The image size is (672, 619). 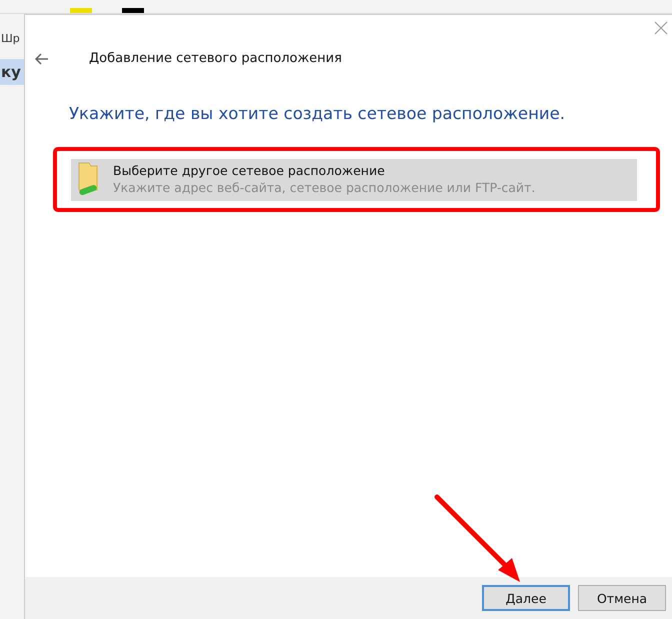 I want to click on location-option: Выберите другое сетевое расположение Укажите адрес веб-сайта, сетевое расположение или FTP-сайт., so click(x=354, y=180).